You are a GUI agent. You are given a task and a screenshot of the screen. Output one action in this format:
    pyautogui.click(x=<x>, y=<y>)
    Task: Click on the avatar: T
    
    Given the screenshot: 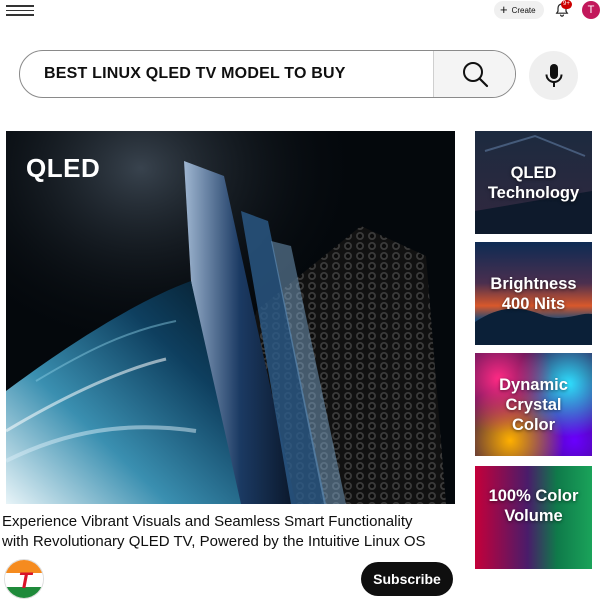 What is the action you would take?
    pyautogui.click(x=591, y=10)
    